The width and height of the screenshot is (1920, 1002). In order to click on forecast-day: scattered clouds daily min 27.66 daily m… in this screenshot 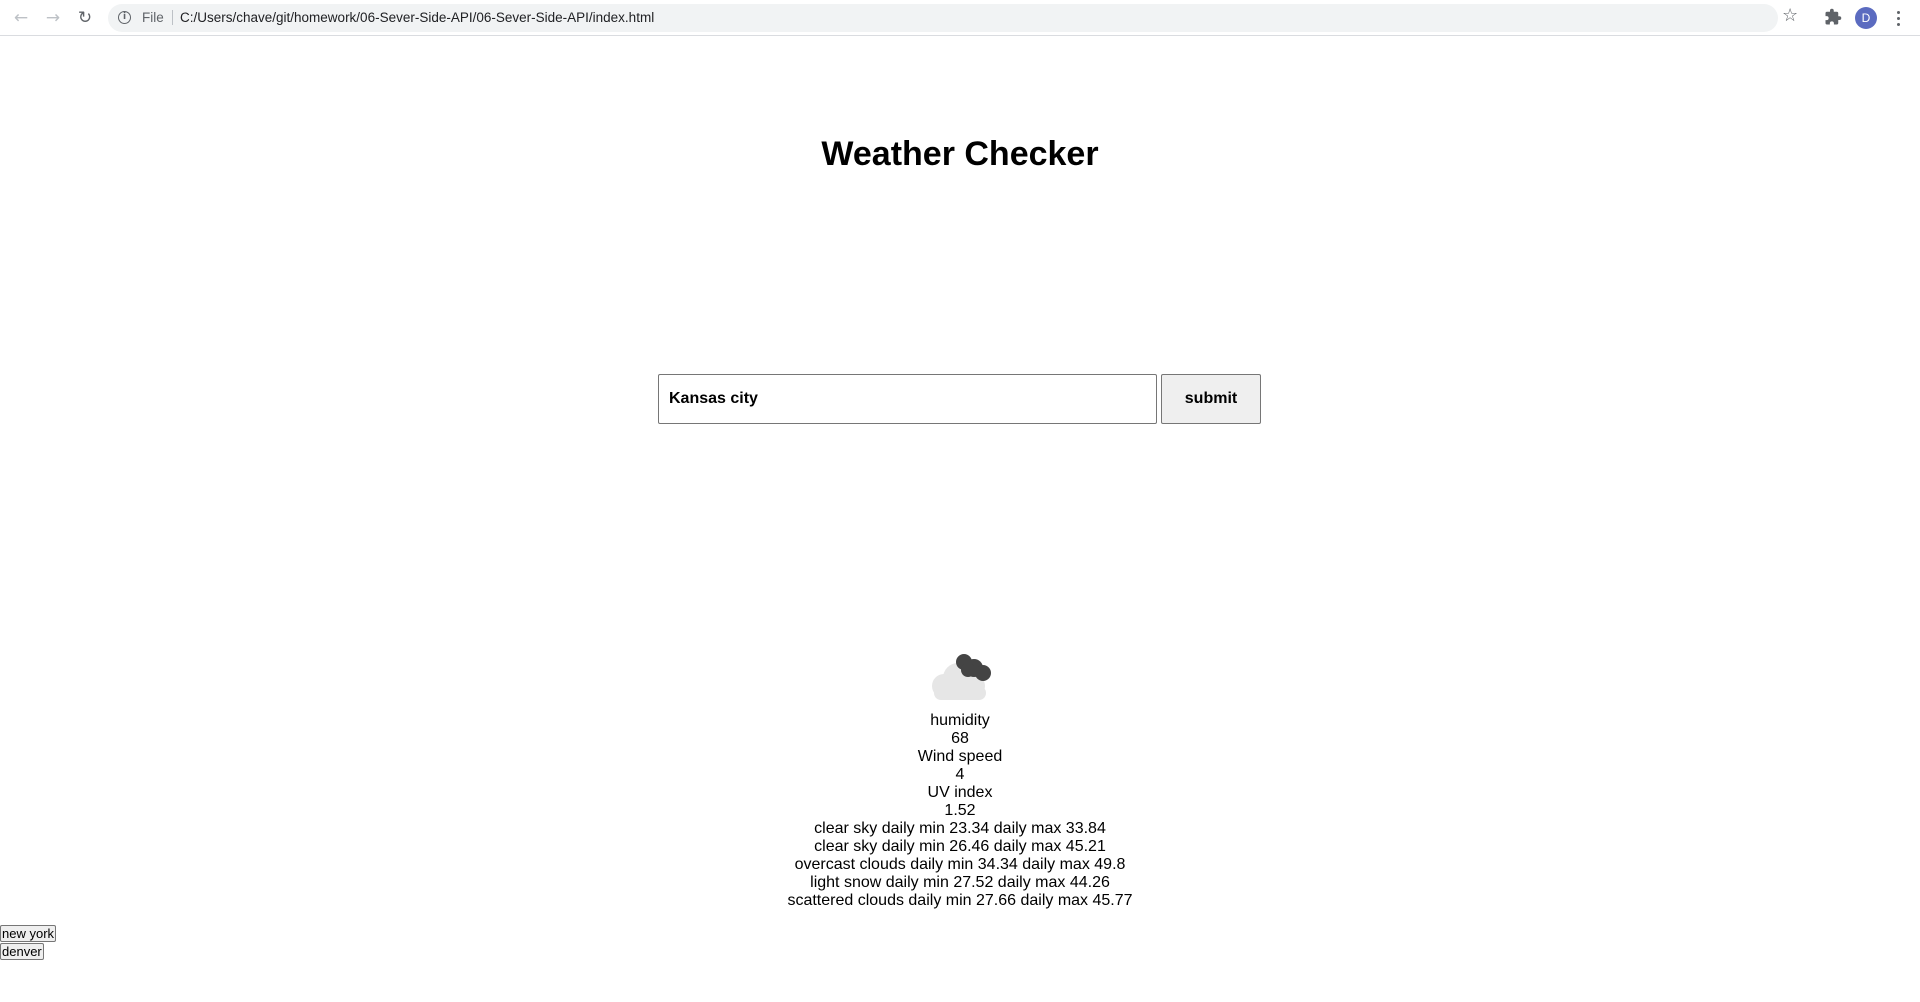, I will do `click(960, 900)`.